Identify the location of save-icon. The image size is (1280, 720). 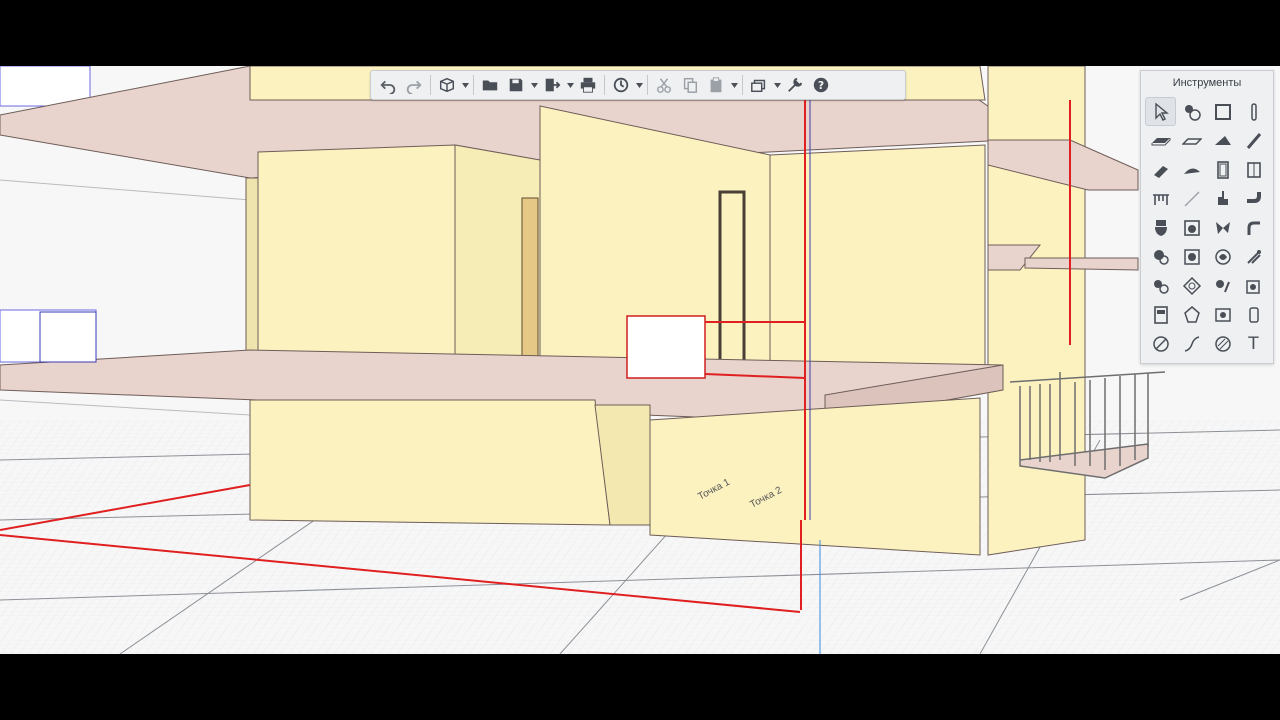
(516, 85).